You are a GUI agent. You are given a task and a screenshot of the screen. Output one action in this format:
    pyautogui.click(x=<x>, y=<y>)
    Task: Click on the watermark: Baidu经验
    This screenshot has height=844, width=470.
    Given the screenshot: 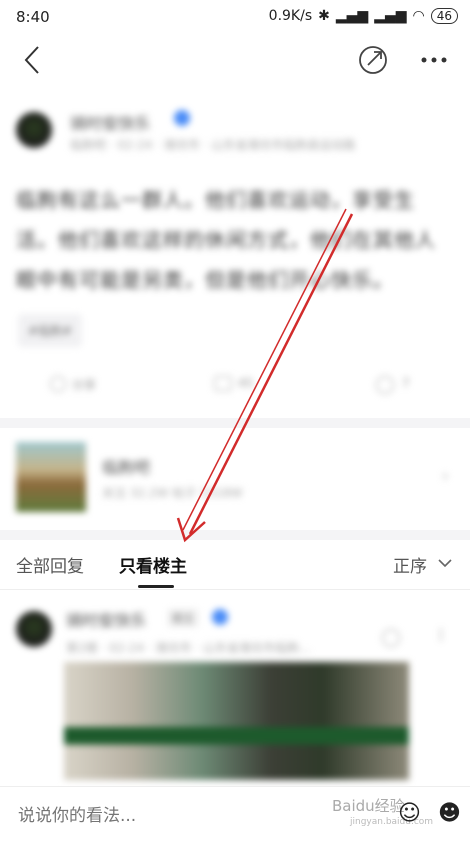 What is the action you would take?
    pyautogui.click(x=368, y=806)
    